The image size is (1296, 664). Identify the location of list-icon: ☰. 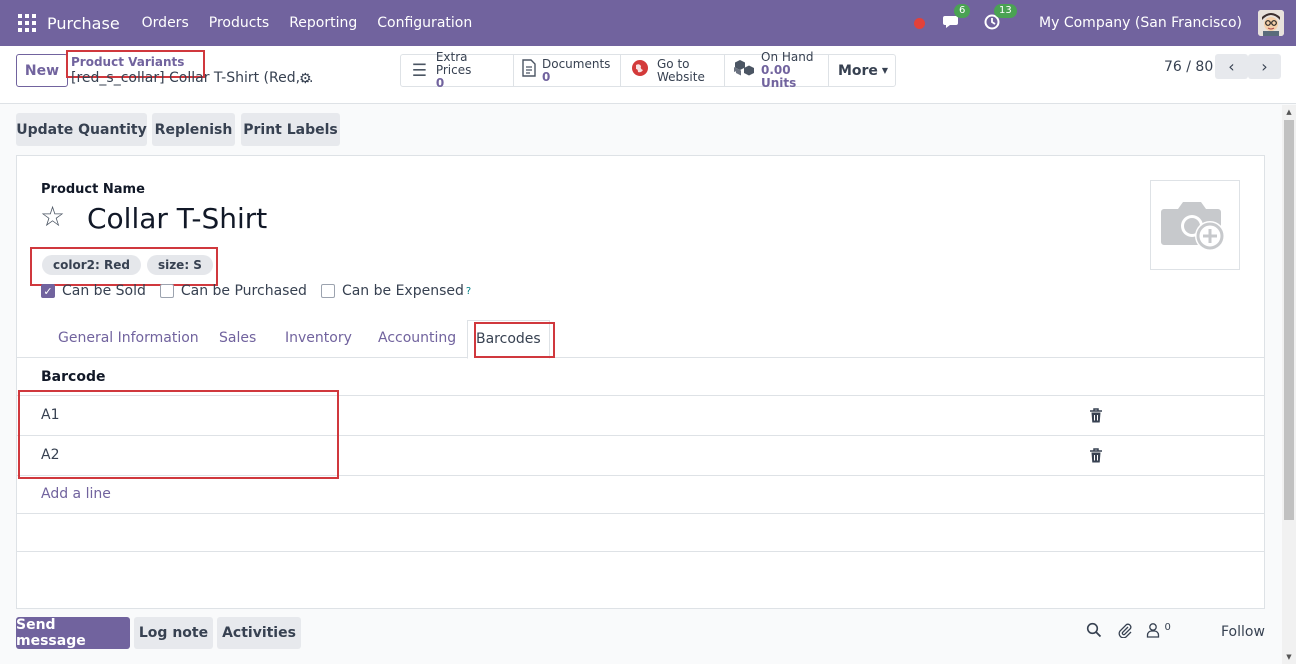
(419, 70).